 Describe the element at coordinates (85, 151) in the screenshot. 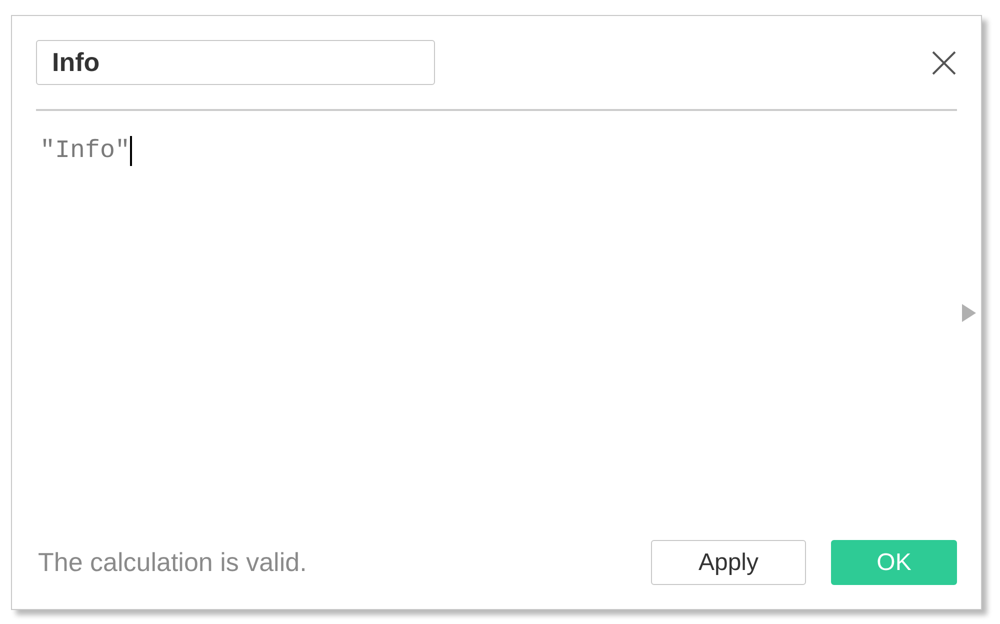

I see `formula-text: "Info"` at that location.